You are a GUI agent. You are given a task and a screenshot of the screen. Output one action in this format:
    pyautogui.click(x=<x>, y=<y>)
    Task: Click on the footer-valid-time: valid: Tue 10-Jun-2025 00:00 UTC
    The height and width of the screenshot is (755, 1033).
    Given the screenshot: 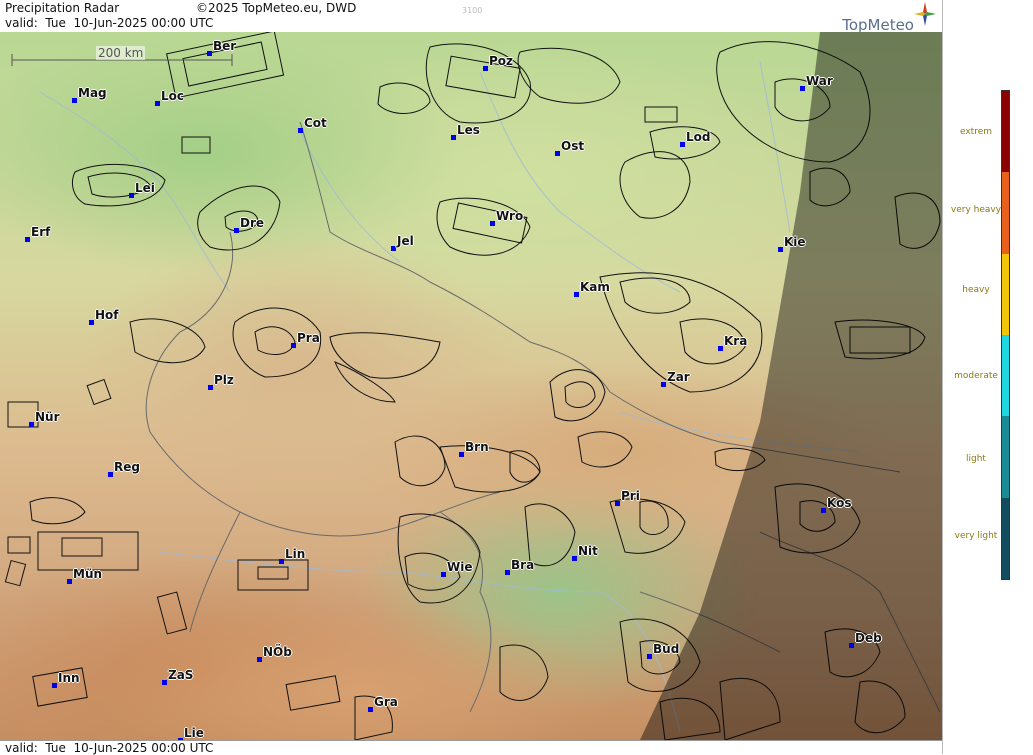 What is the action you would take?
    pyautogui.click(x=109, y=748)
    